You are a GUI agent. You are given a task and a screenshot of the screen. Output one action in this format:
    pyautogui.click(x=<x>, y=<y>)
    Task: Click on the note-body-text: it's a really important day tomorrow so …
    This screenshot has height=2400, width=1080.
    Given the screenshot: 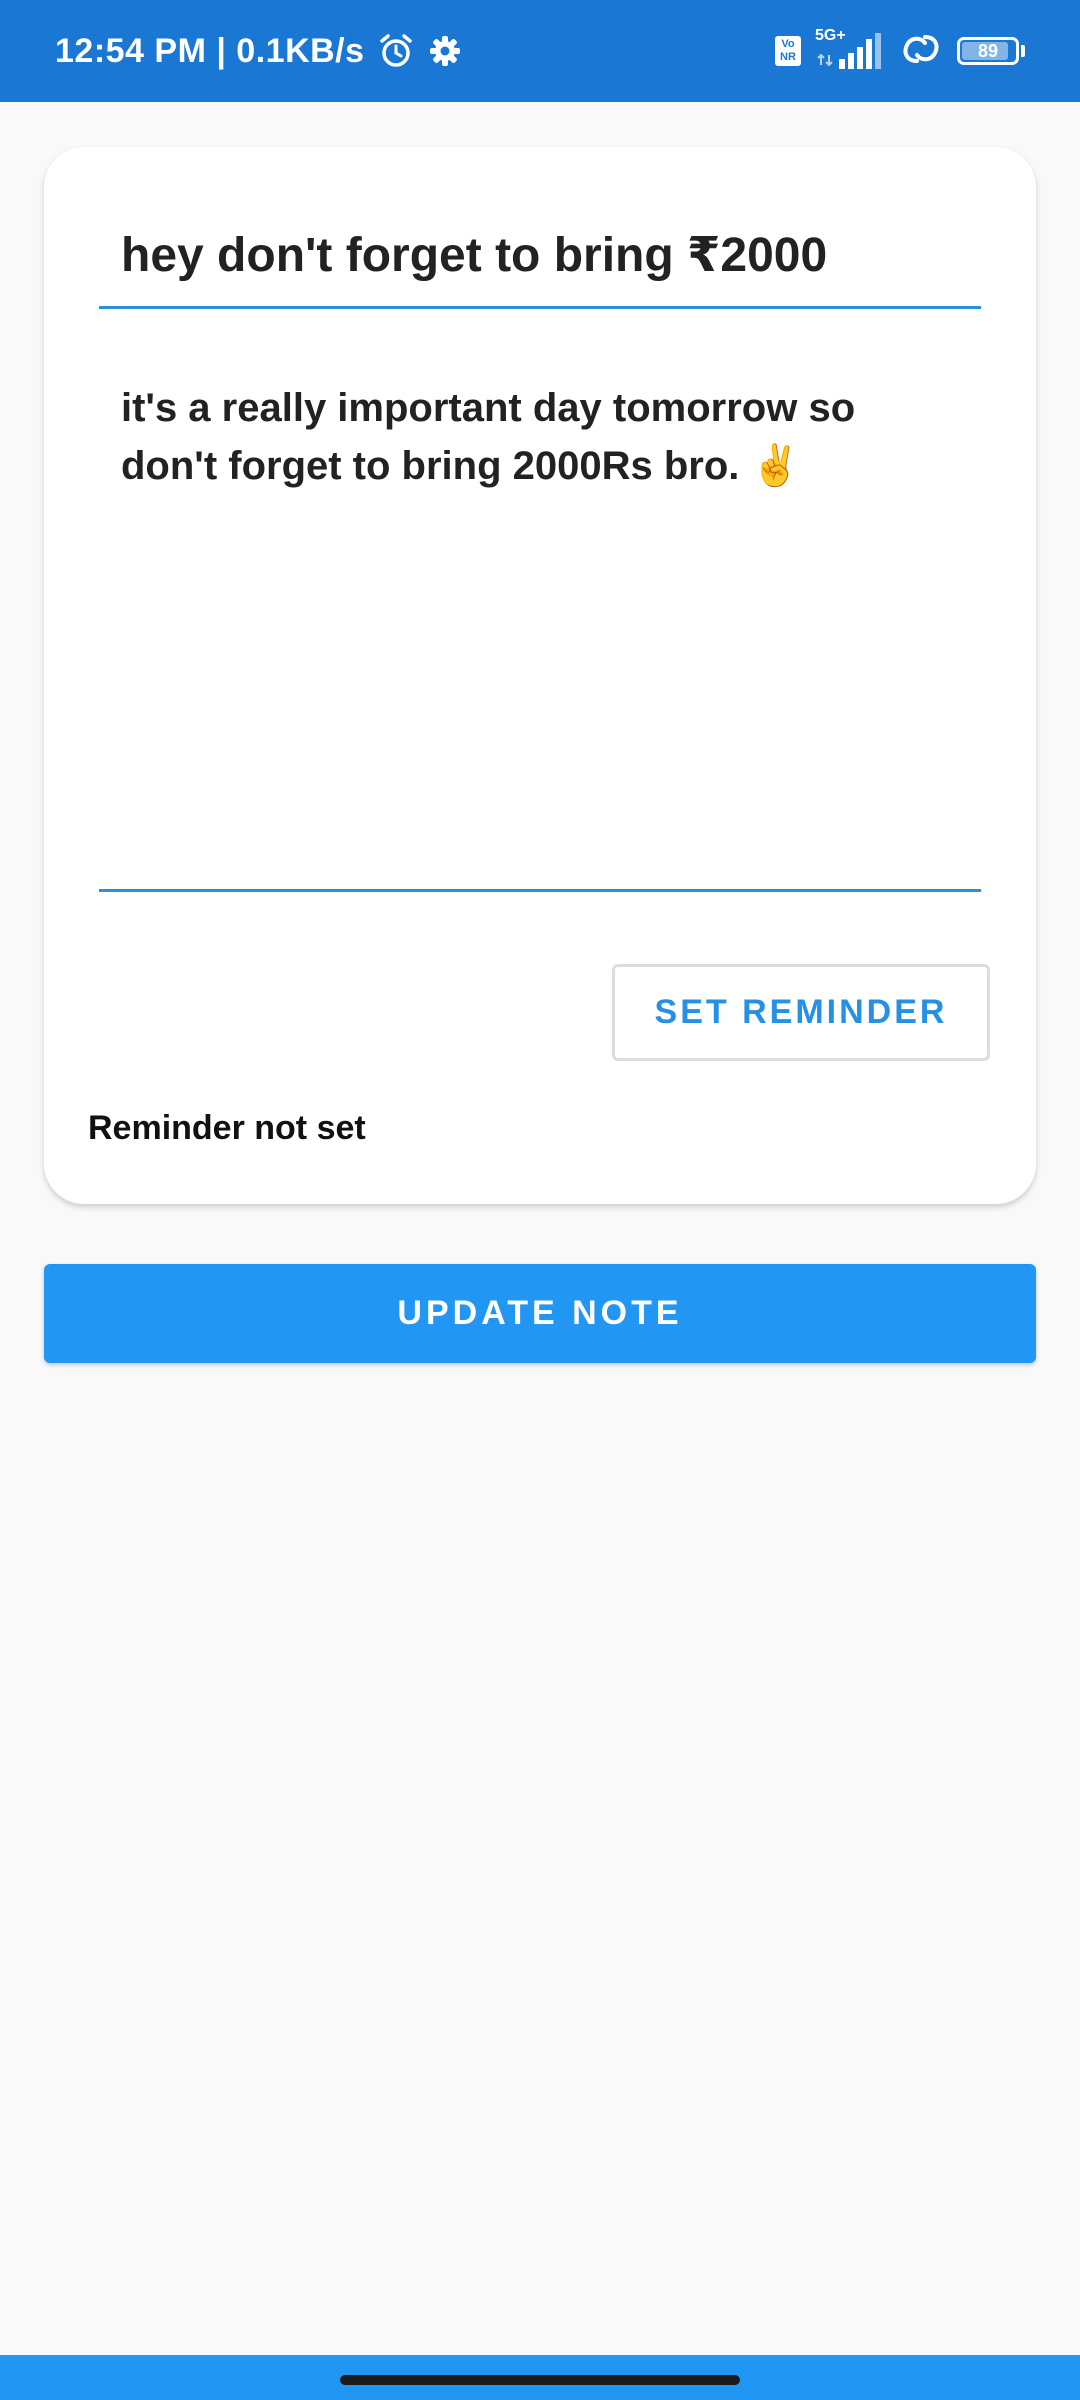 What is the action you would take?
    pyautogui.click(x=488, y=437)
    